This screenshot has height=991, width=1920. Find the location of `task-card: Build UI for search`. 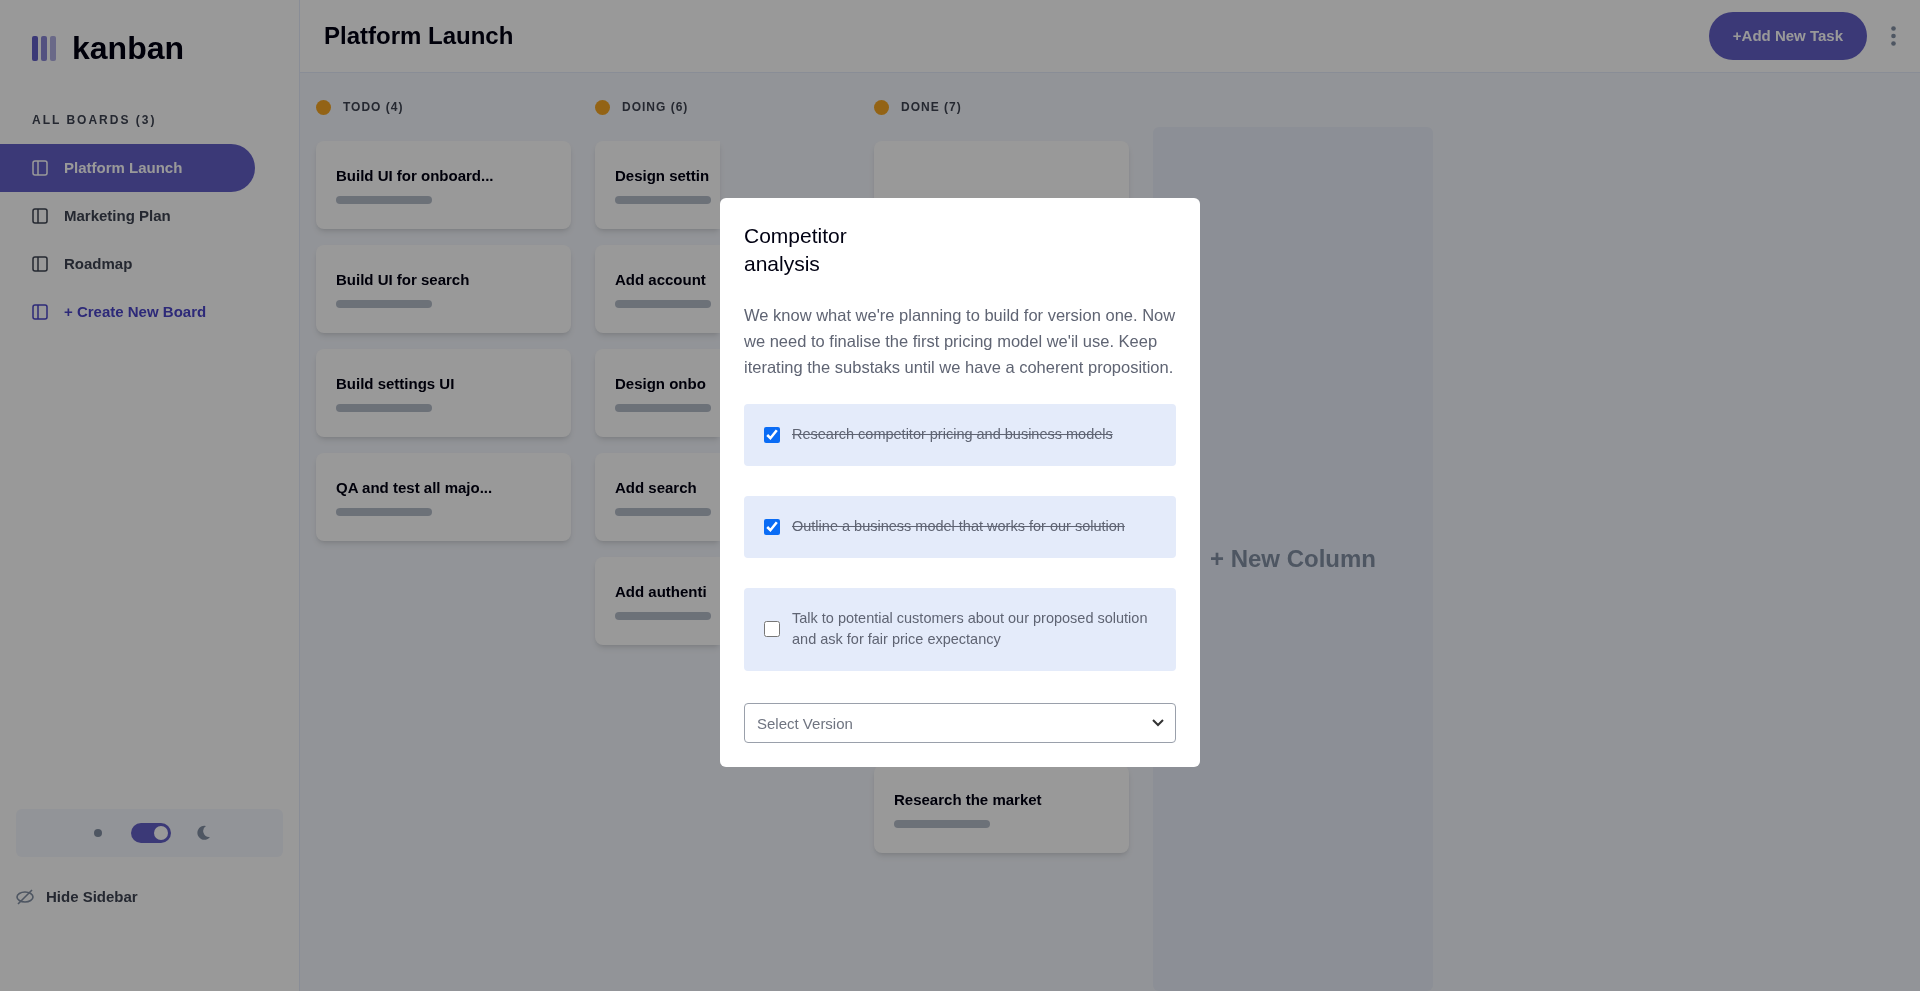

task-card: Build UI for search is located at coordinates (443, 289).